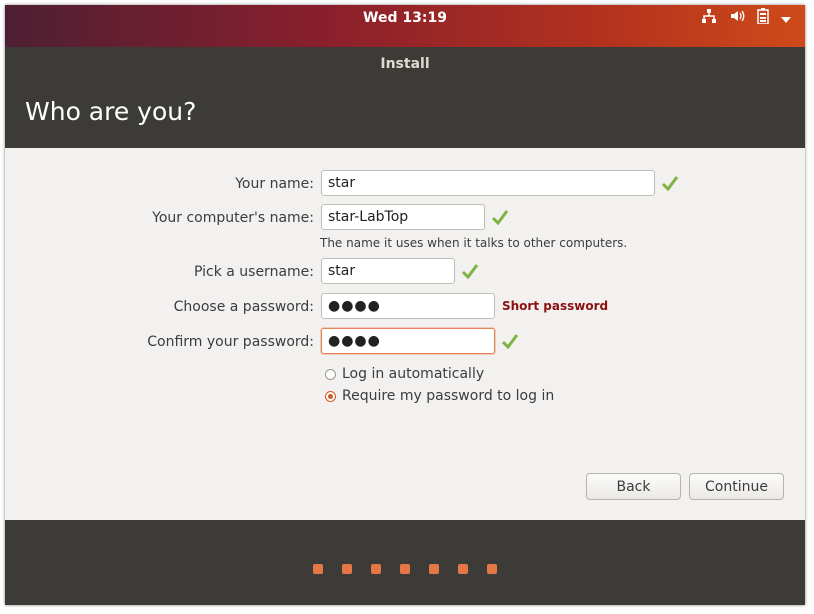 The width and height of the screenshot is (814, 614). I want to click on network-icon, so click(709, 18).